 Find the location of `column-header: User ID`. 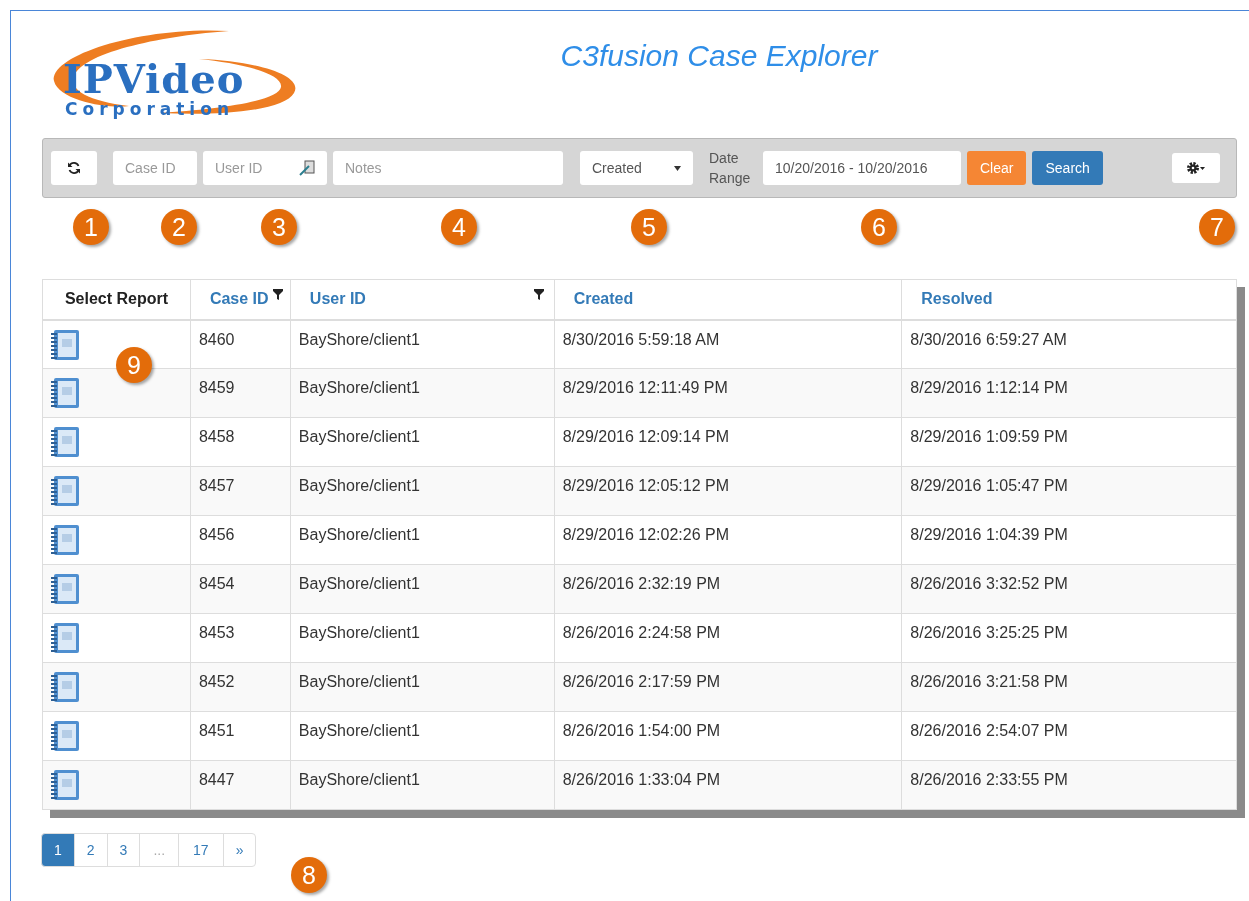

column-header: User ID is located at coordinates (422, 299).